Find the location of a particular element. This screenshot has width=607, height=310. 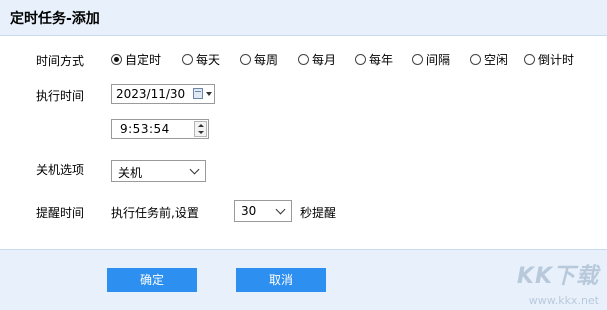

shutdown-select: 关机 is located at coordinates (158, 171).